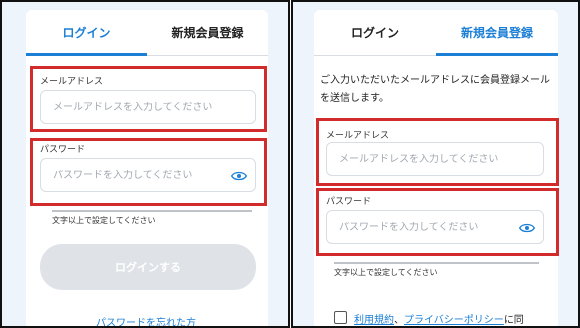 Image resolution: width=580 pixels, height=328 pixels. I want to click on login-button: ログインする, so click(148, 267).